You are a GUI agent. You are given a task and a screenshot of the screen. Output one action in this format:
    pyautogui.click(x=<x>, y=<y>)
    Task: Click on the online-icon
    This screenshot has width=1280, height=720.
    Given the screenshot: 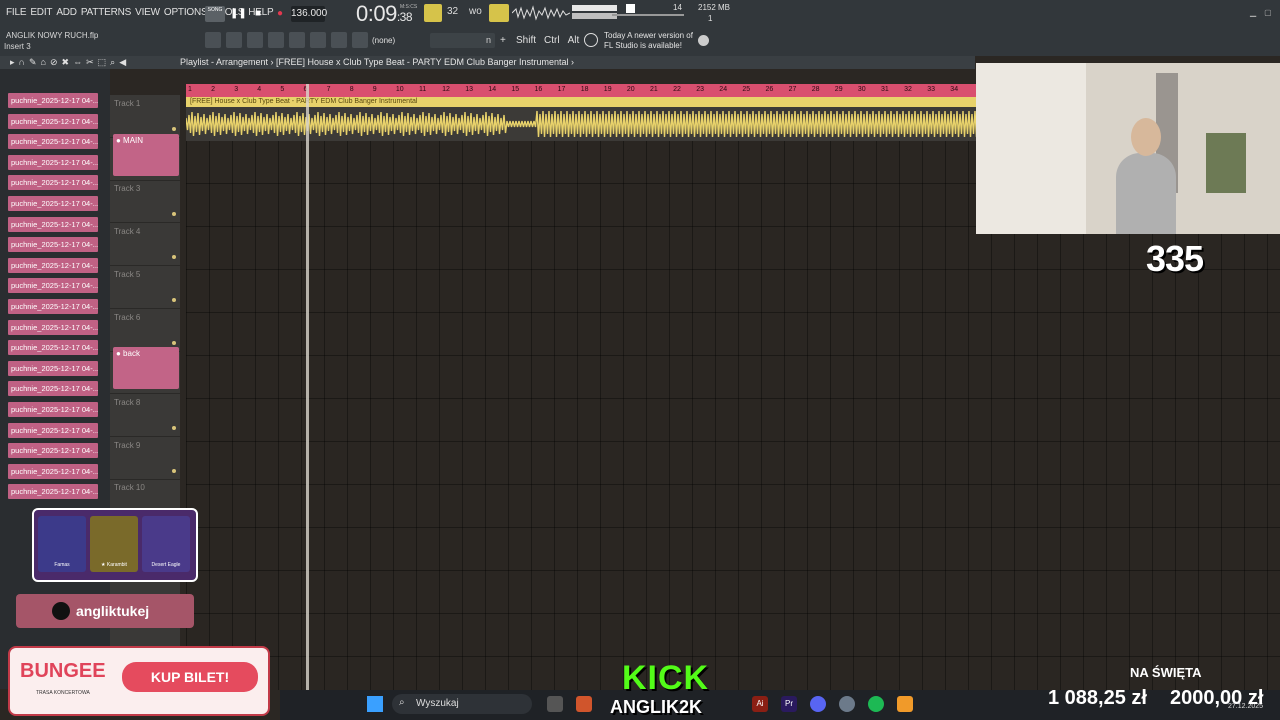 What is the action you would take?
    pyautogui.click(x=703, y=40)
    